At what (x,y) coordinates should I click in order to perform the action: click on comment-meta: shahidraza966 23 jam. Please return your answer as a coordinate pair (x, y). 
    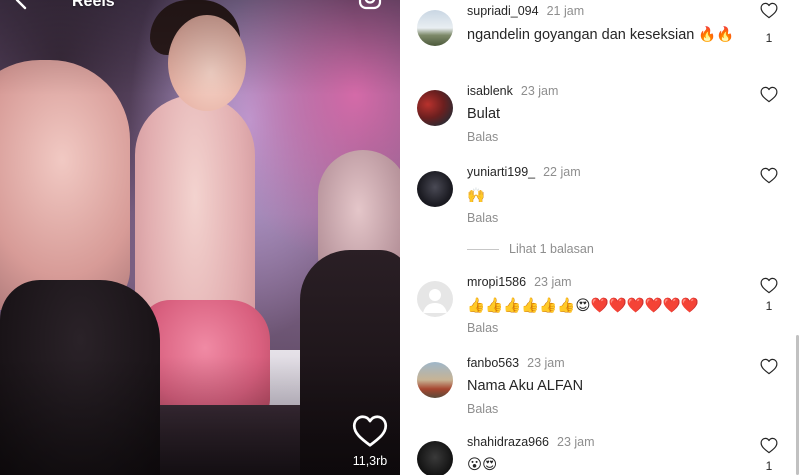
    Looking at the image, I should click on (531, 442).